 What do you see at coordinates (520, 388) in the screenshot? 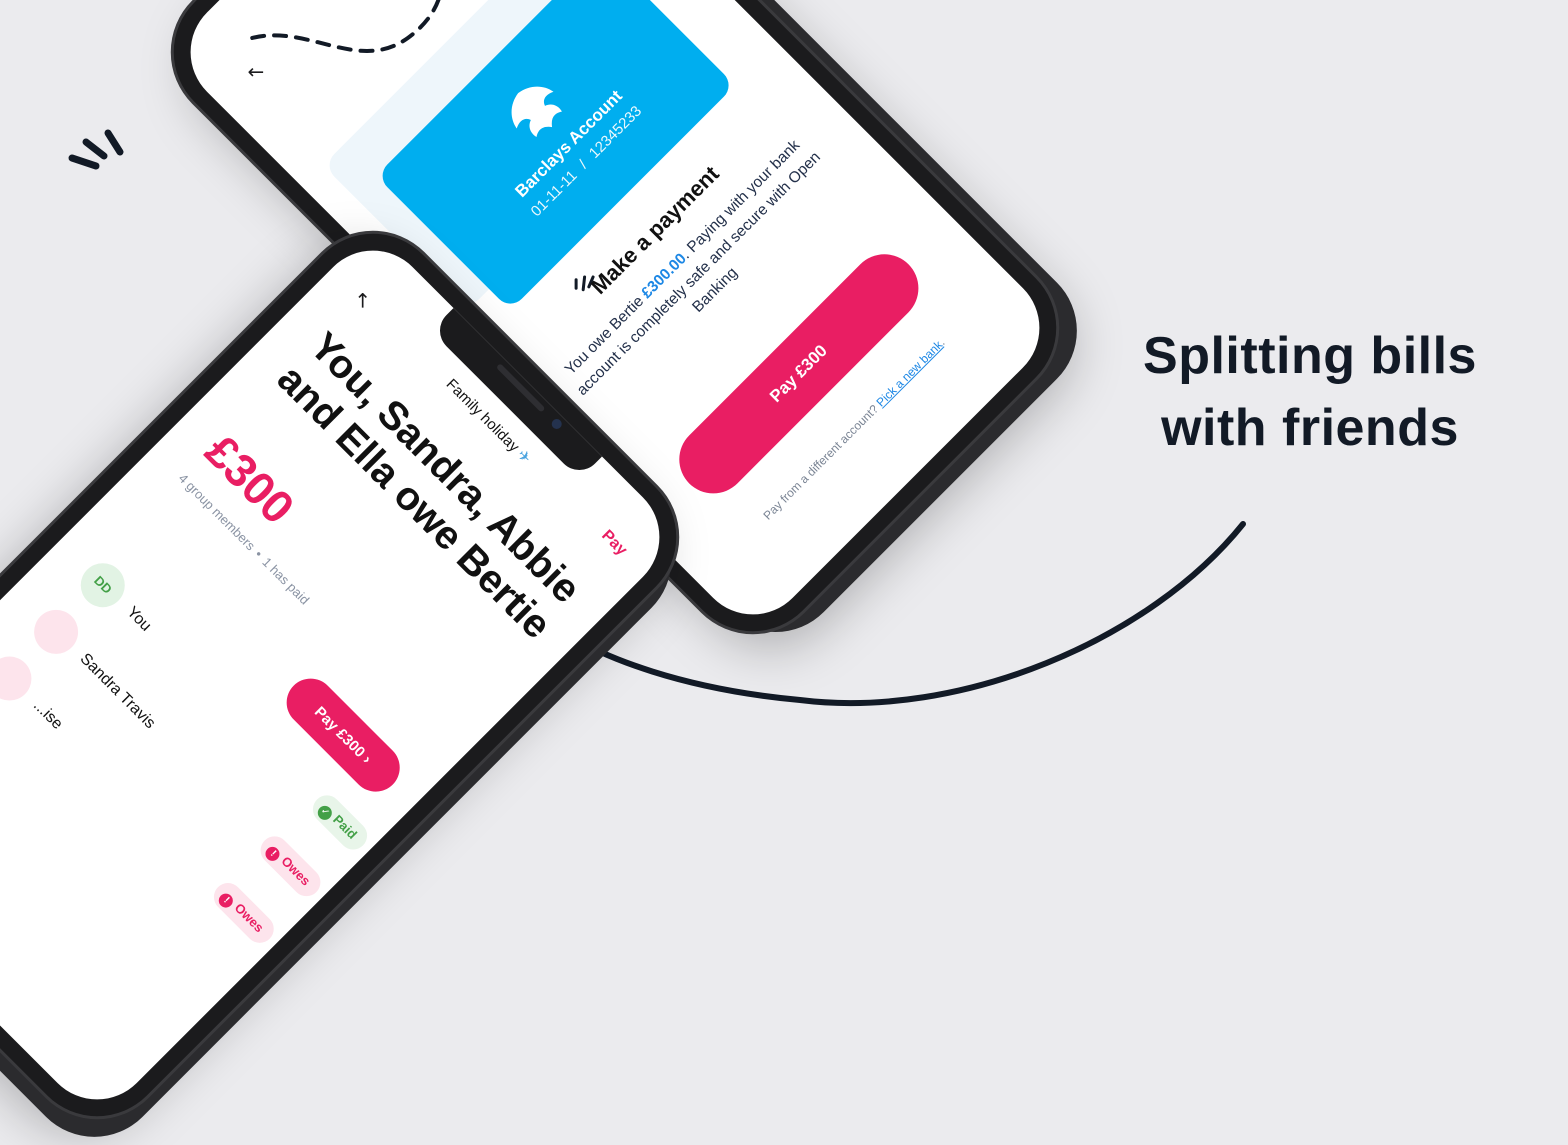
I see `speaker` at bounding box center [520, 388].